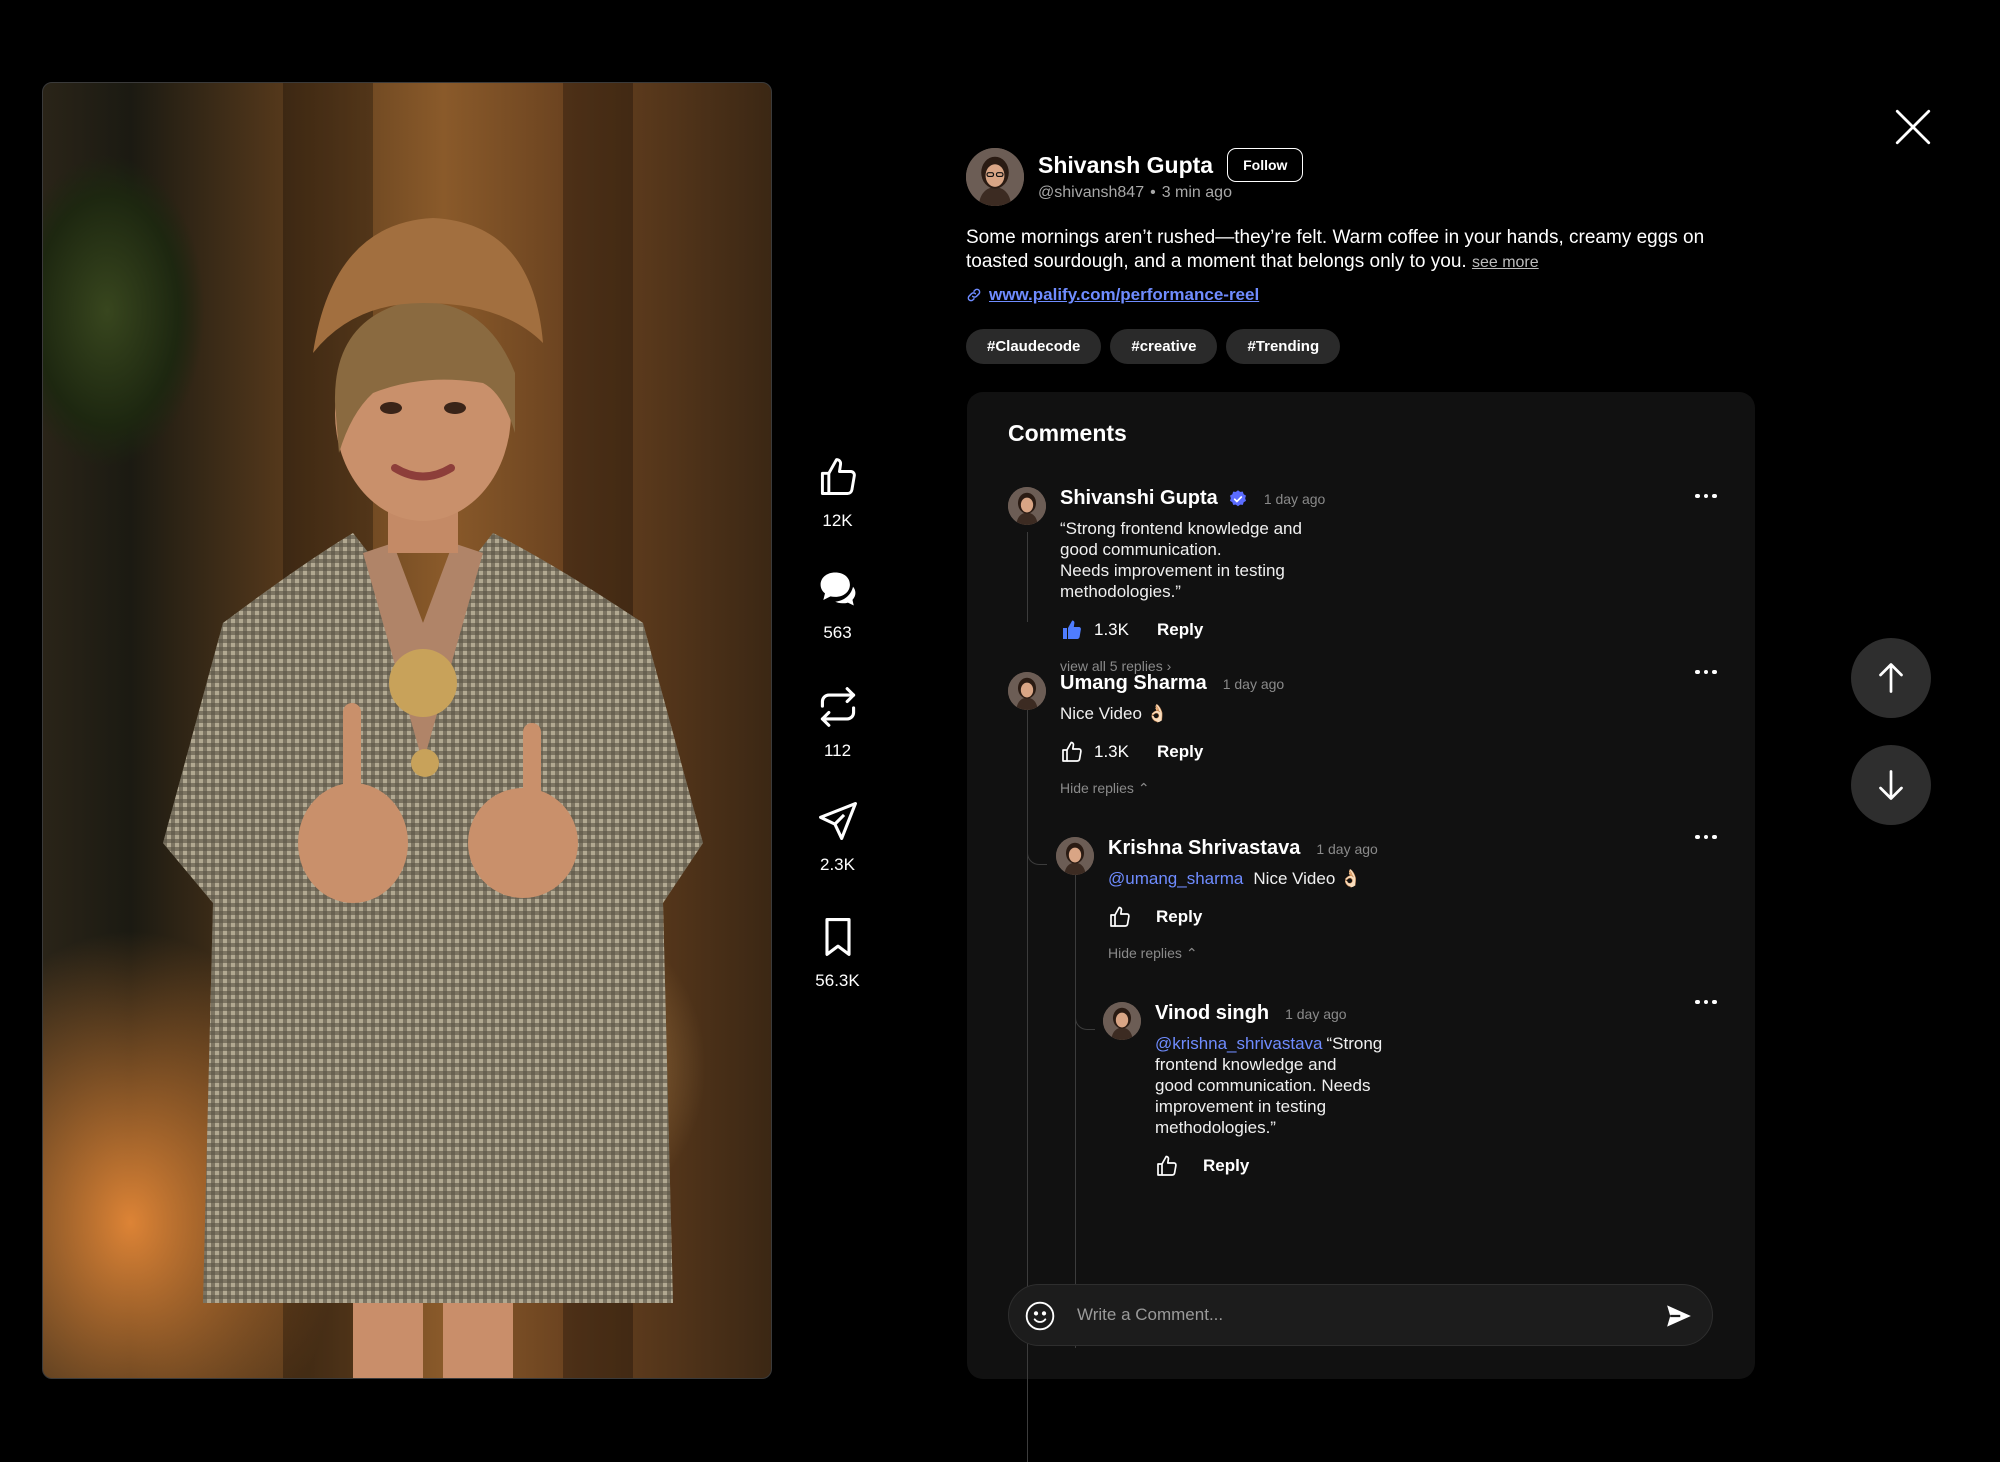 The height and width of the screenshot is (1462, 2000). I want to click on like-action: 12K, so click(837, 493).